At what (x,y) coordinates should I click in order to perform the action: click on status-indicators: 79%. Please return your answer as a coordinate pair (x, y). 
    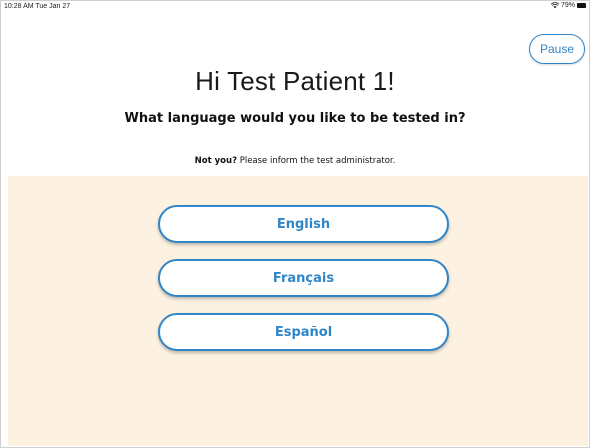
    Looking at the image, I should click on (568, 5).